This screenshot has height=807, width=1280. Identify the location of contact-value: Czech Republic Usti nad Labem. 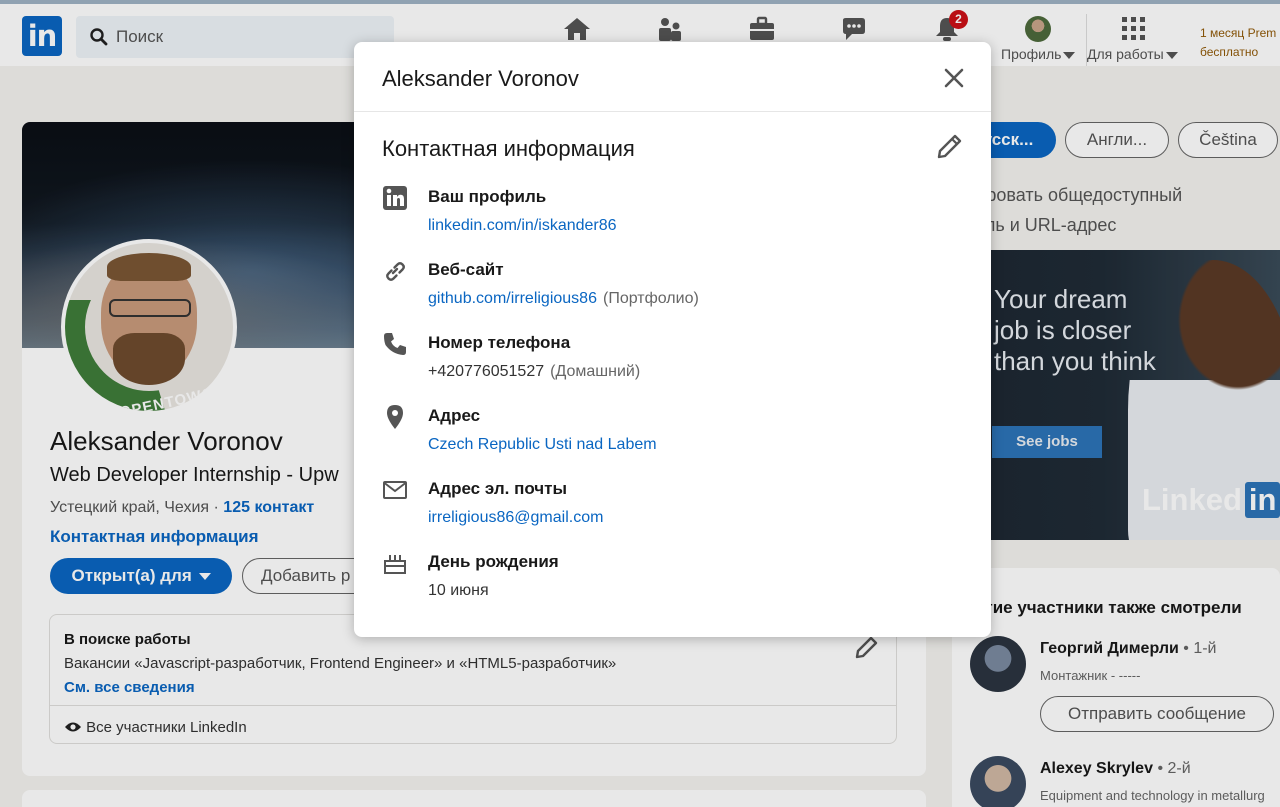
(542, 445).